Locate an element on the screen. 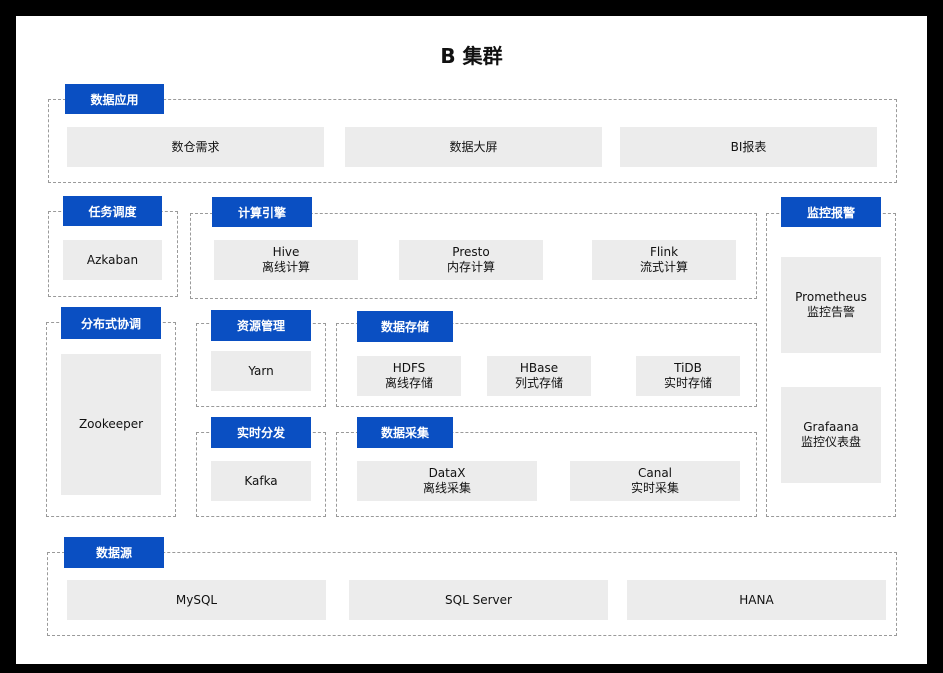  item-name: DataX is located at coordinates (447, 473).